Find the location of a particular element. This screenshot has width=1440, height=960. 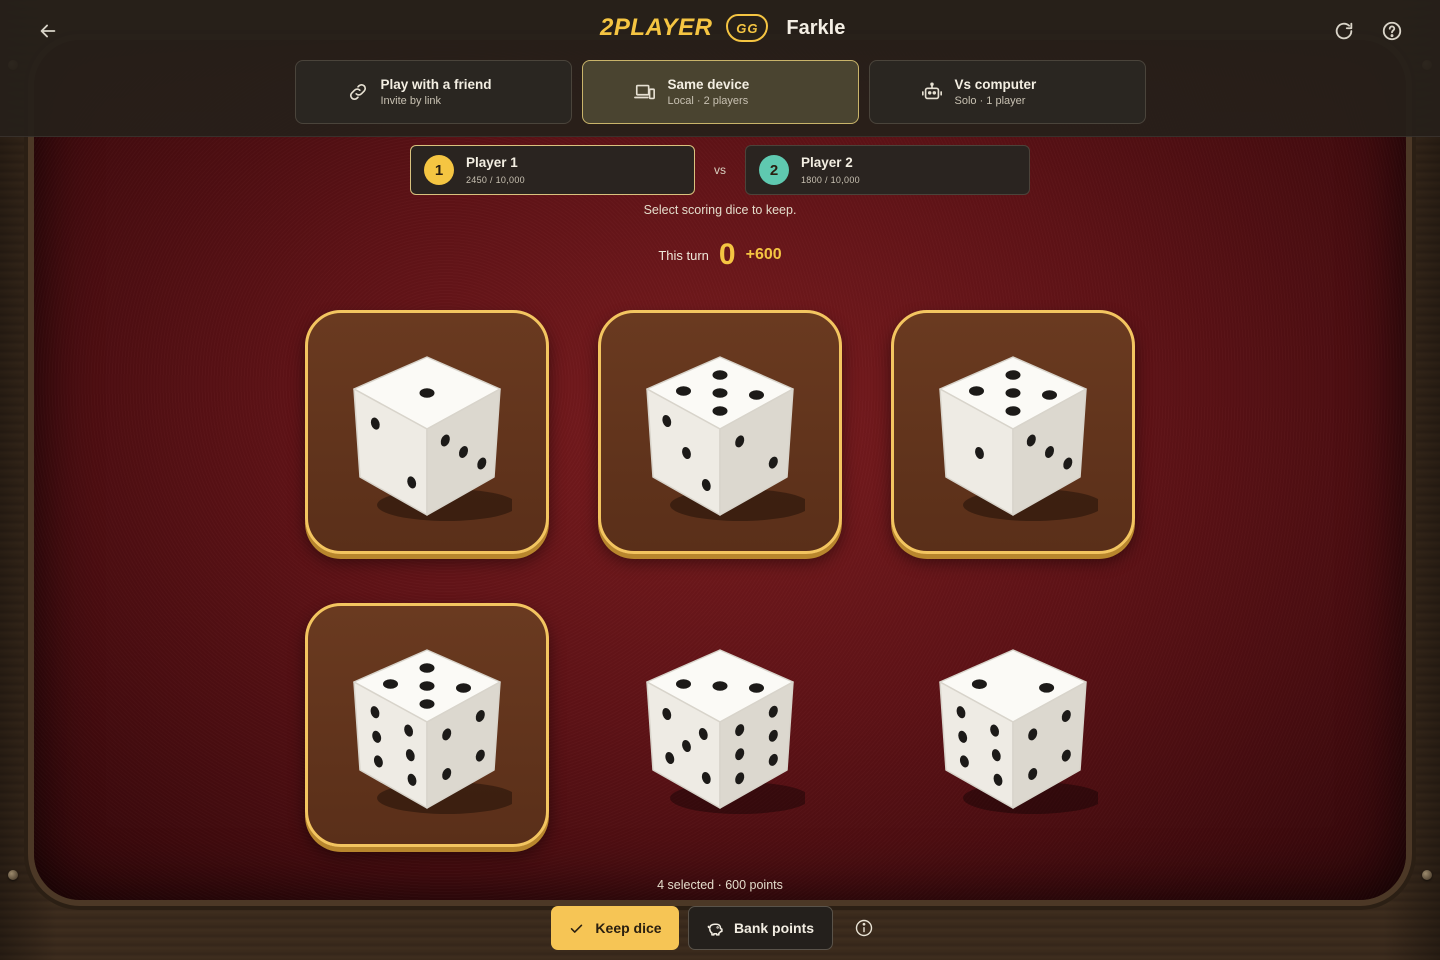

info-icon is located at coordinates (864, 928).